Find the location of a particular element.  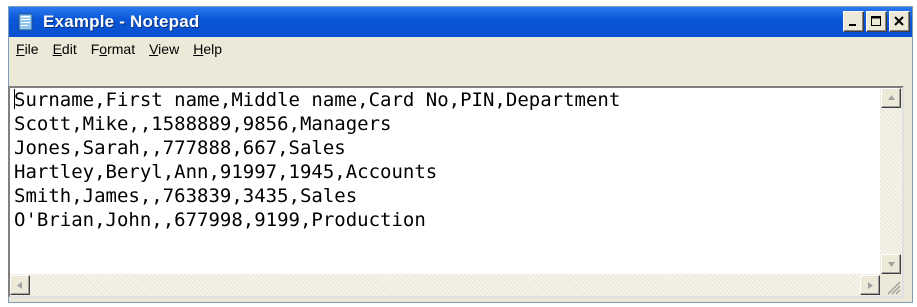

scroll-up-button is located at coordinates (891, 98).